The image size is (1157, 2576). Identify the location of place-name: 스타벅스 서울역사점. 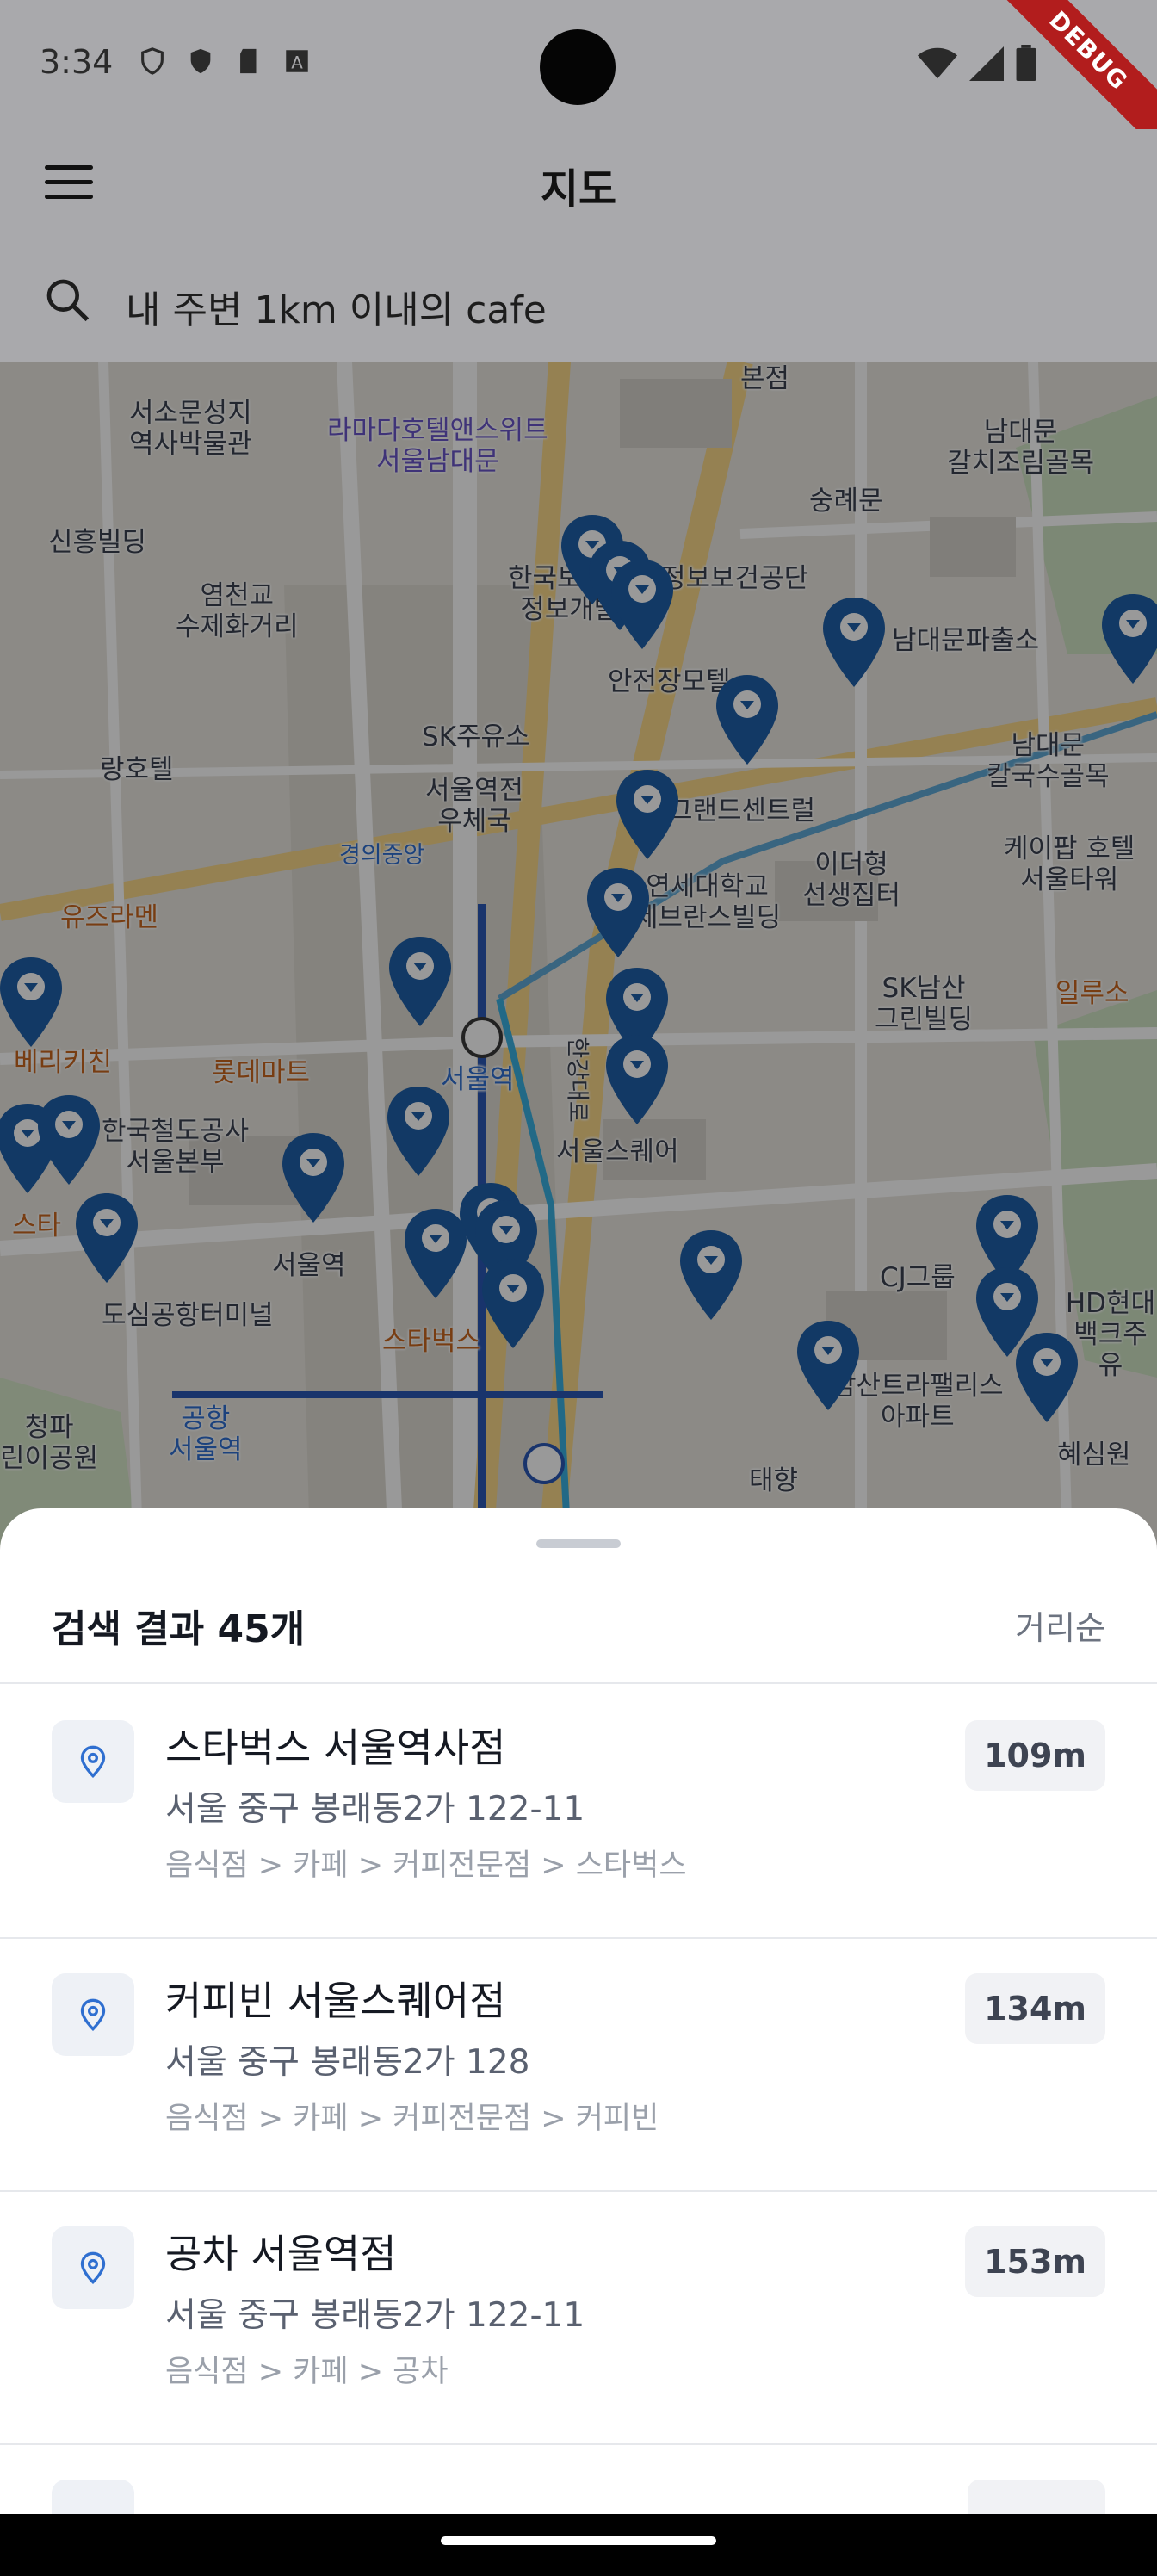
(335, 1748).